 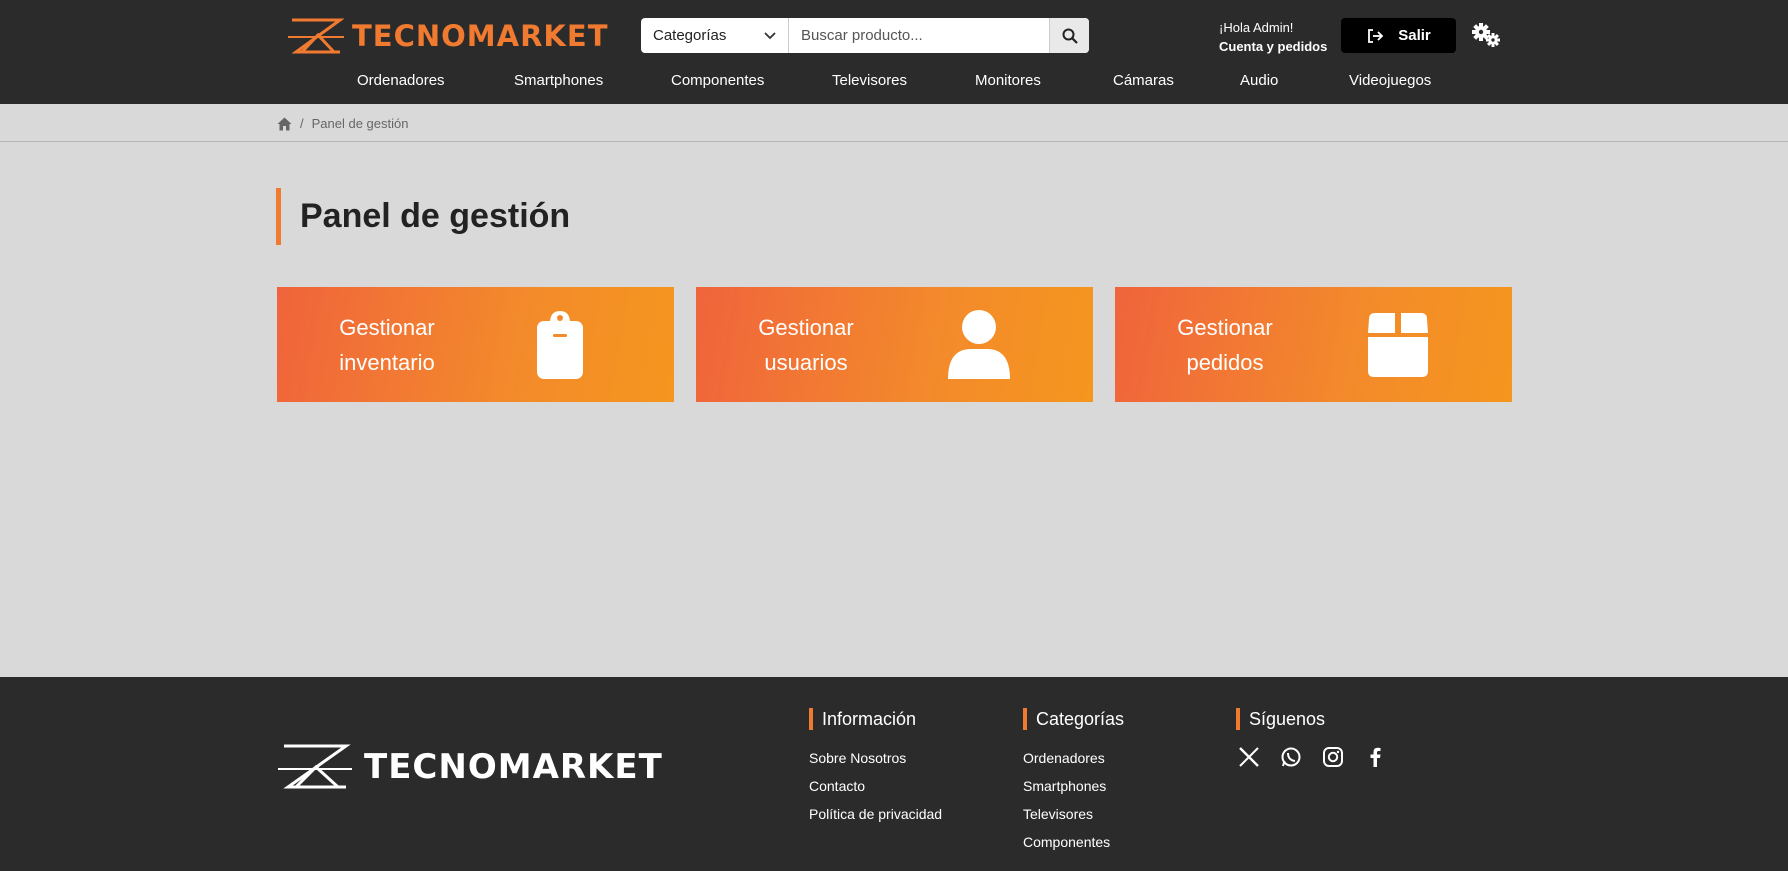 What do you see at coordinates (558, 80) in the screenshot?
I see `nav-item-smartphones: Smartphones` at bounding box center [558, 80].